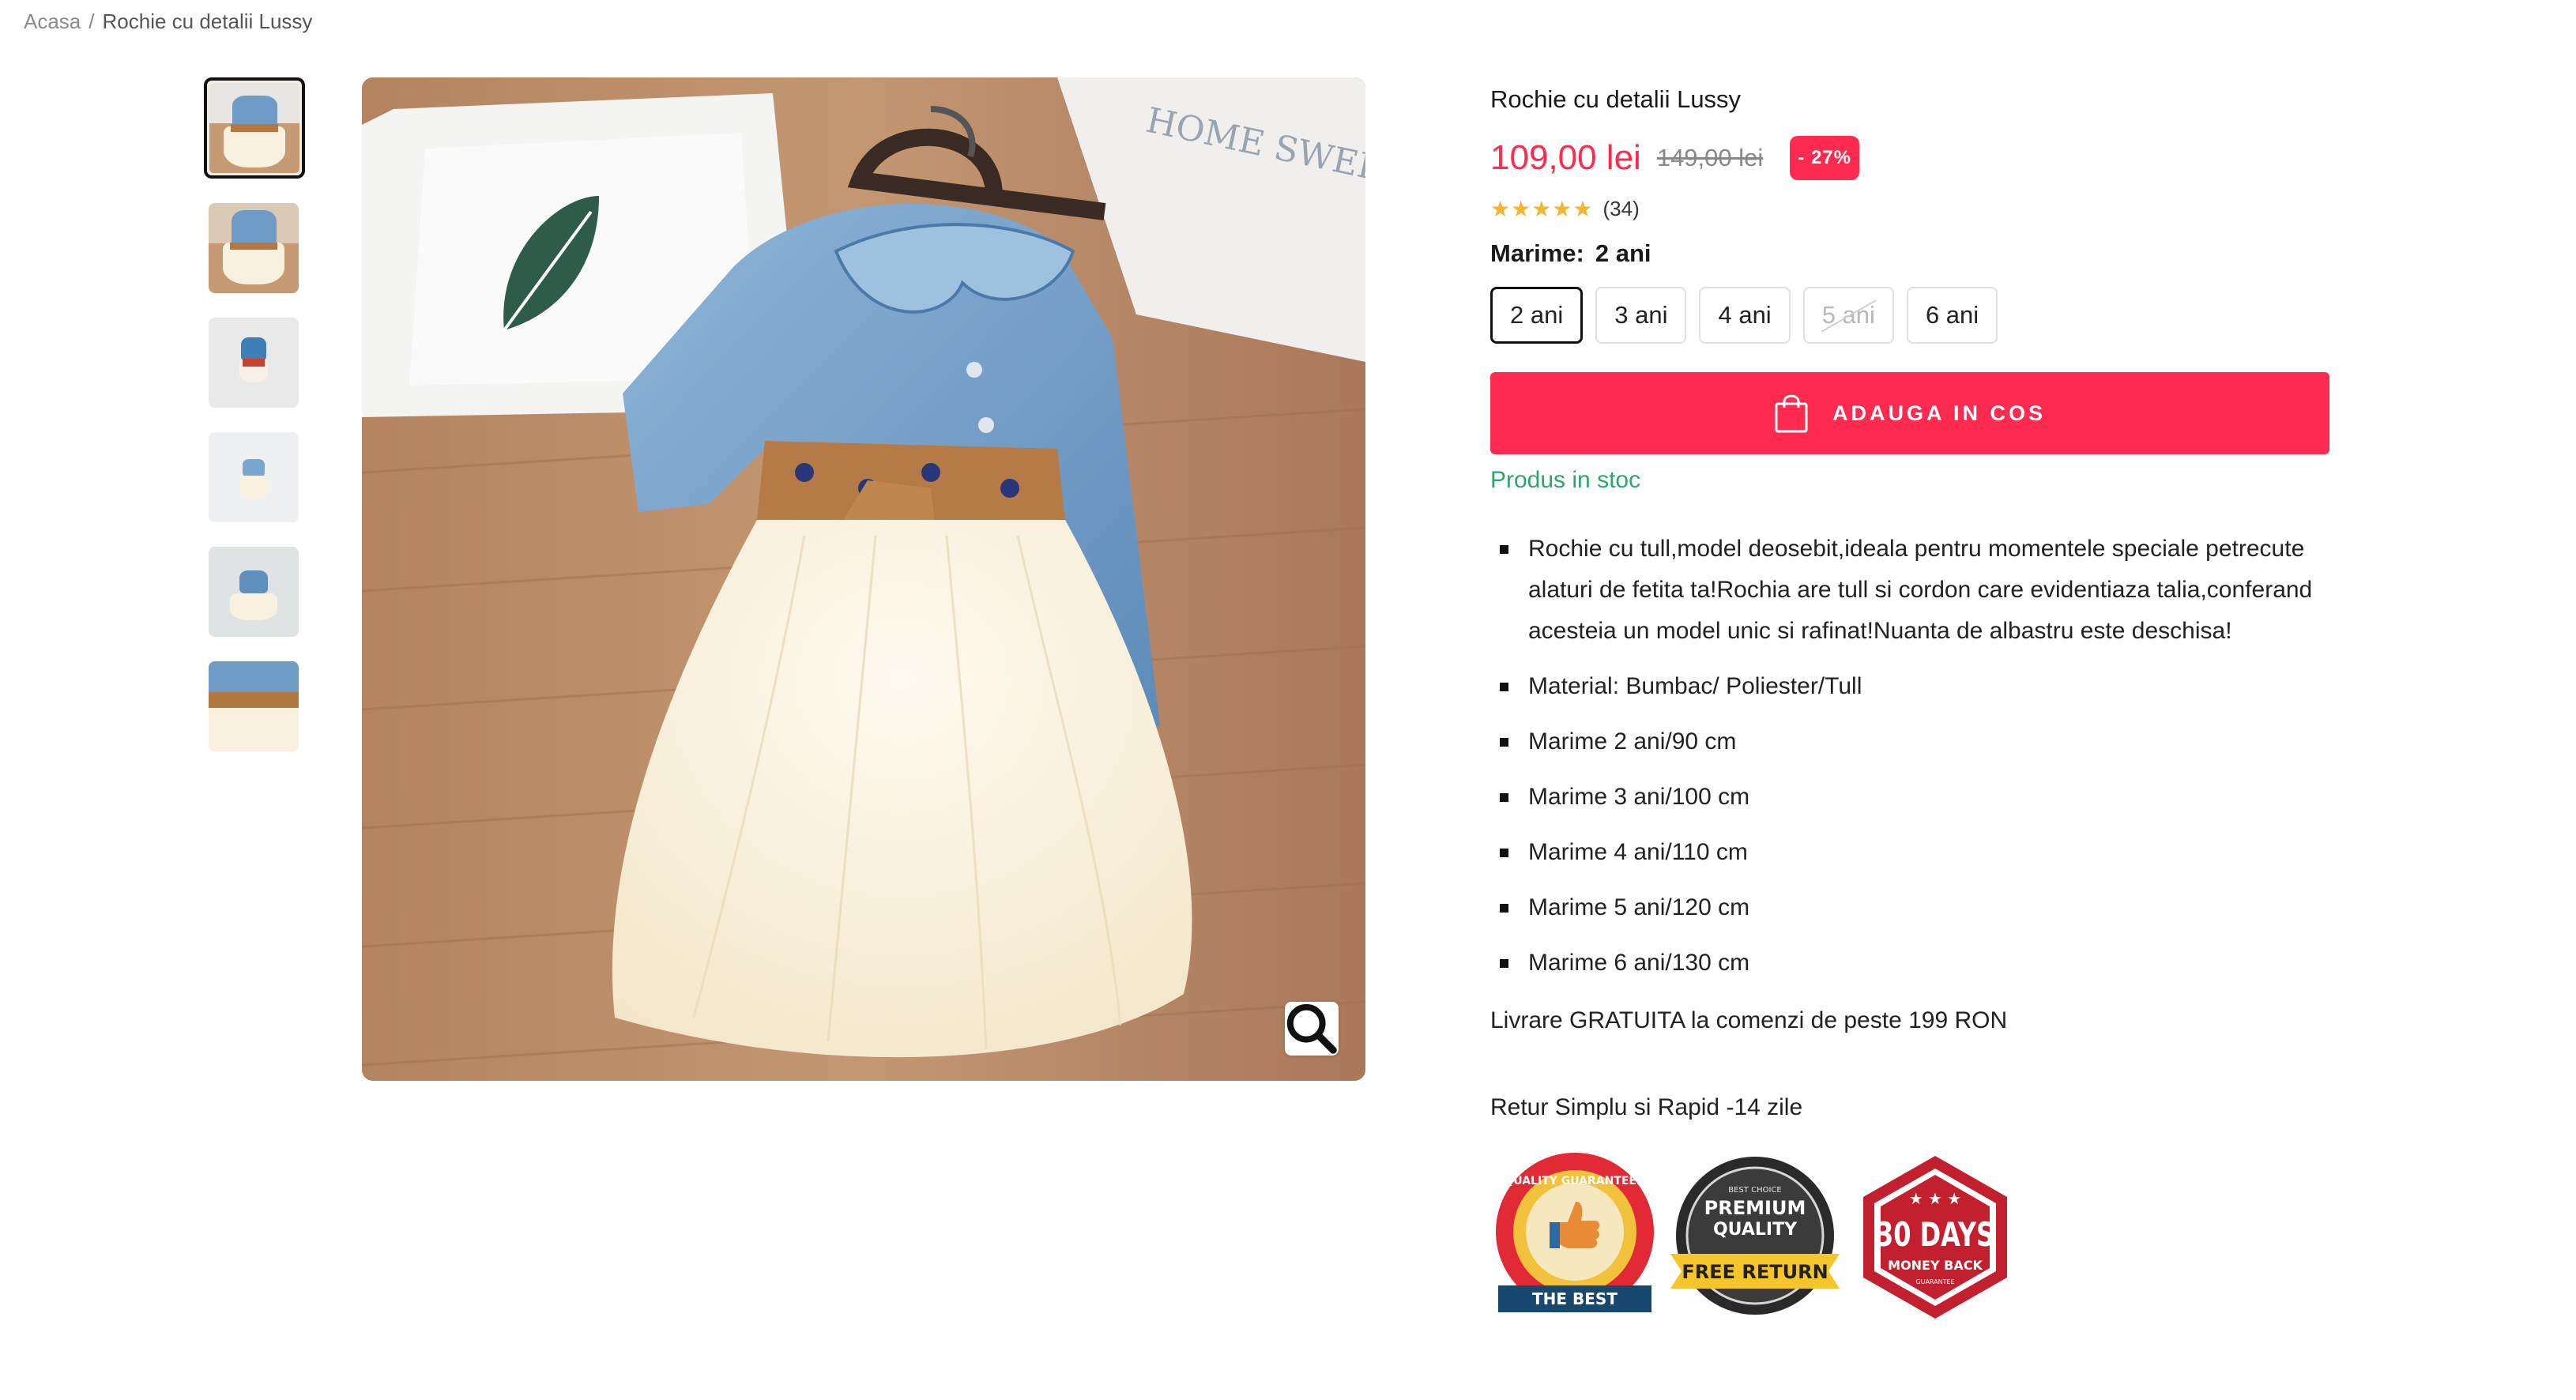 This screenshot has height=1400, width=2576. What do you see at coordinates (1754, 1190) in the screenshot?
I see `badge-premium-small: BEST CHOICE` at bounding box center [1754, 1190].